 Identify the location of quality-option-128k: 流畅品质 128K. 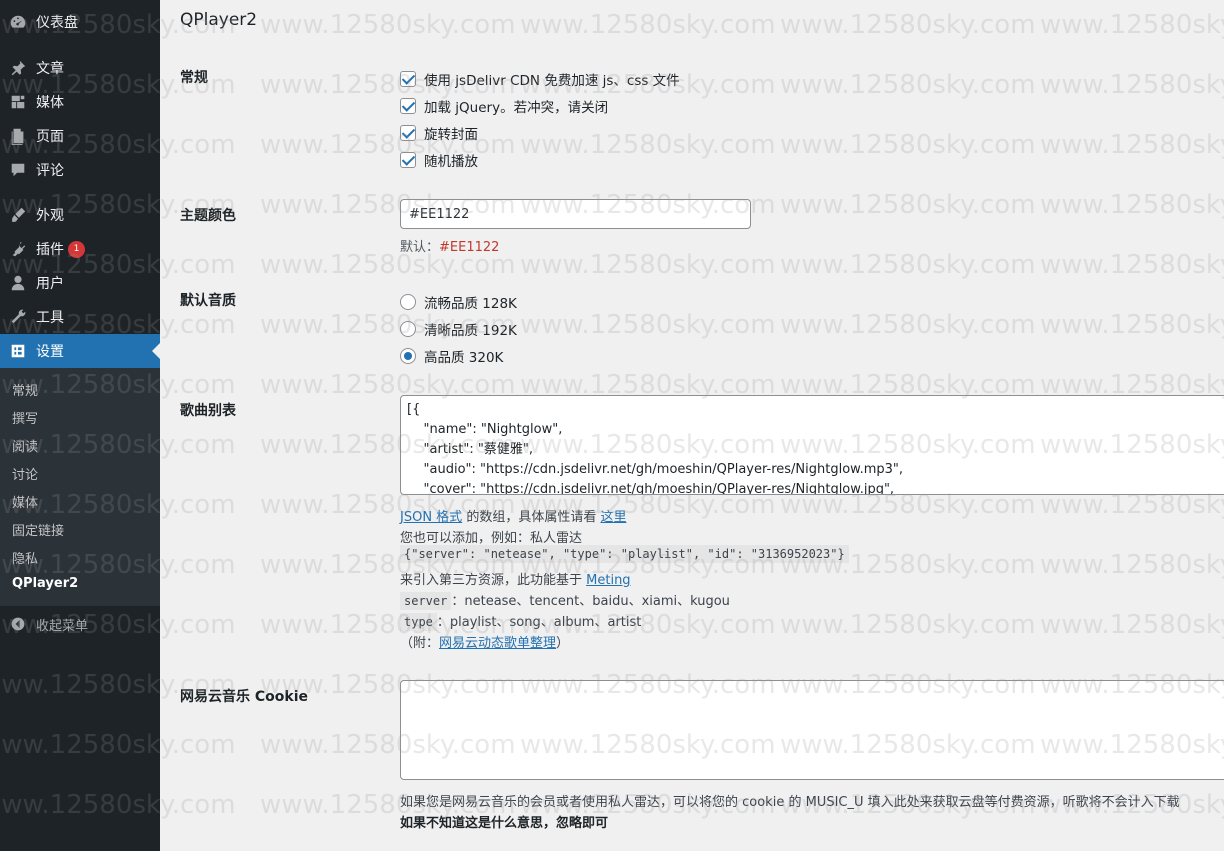
(458, 302).